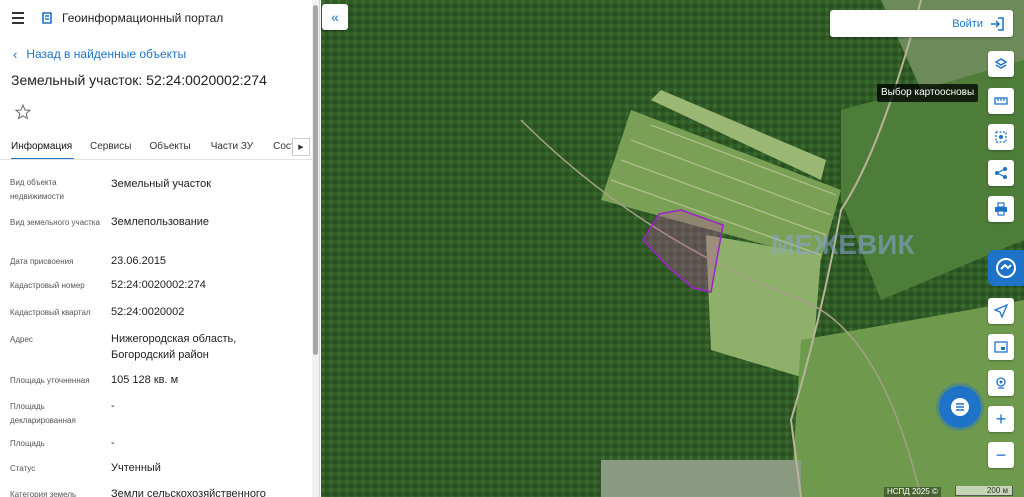 Image resolution: width=1024 pixels, height=497 pixels. What do you see at coordinates (145, 380) in the screenshot?
I see `property-value: 105 128 кв. м` at bounding box center [145, 380].